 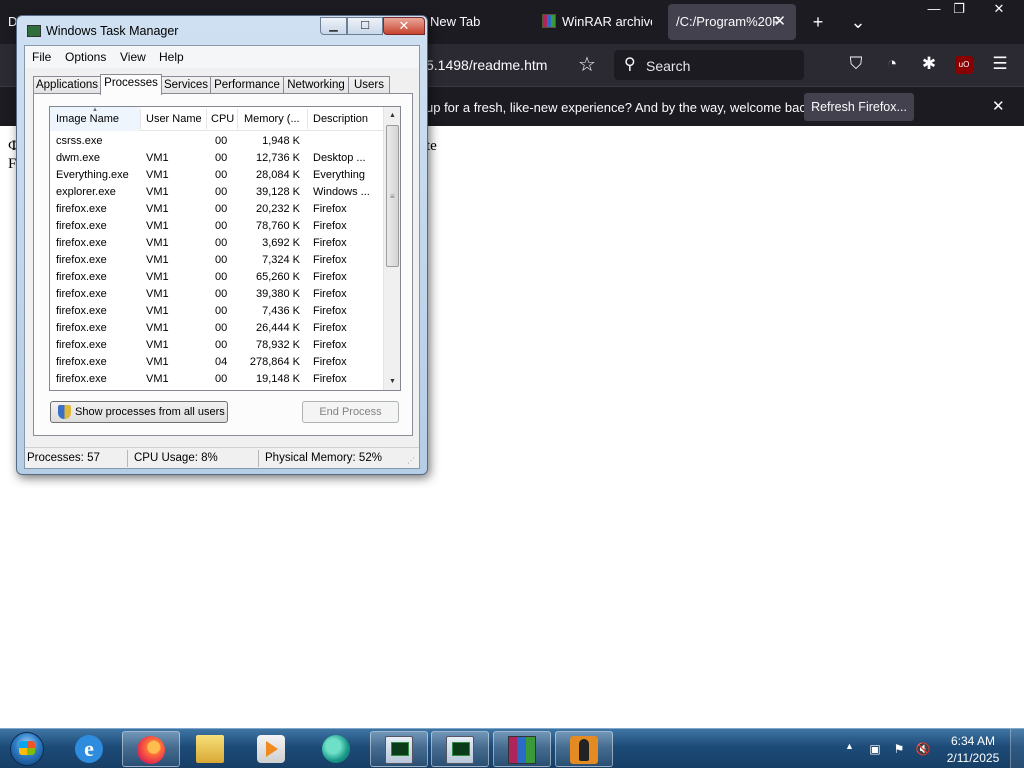 I want to click on firefox-icon, so click(x=151, y=750).